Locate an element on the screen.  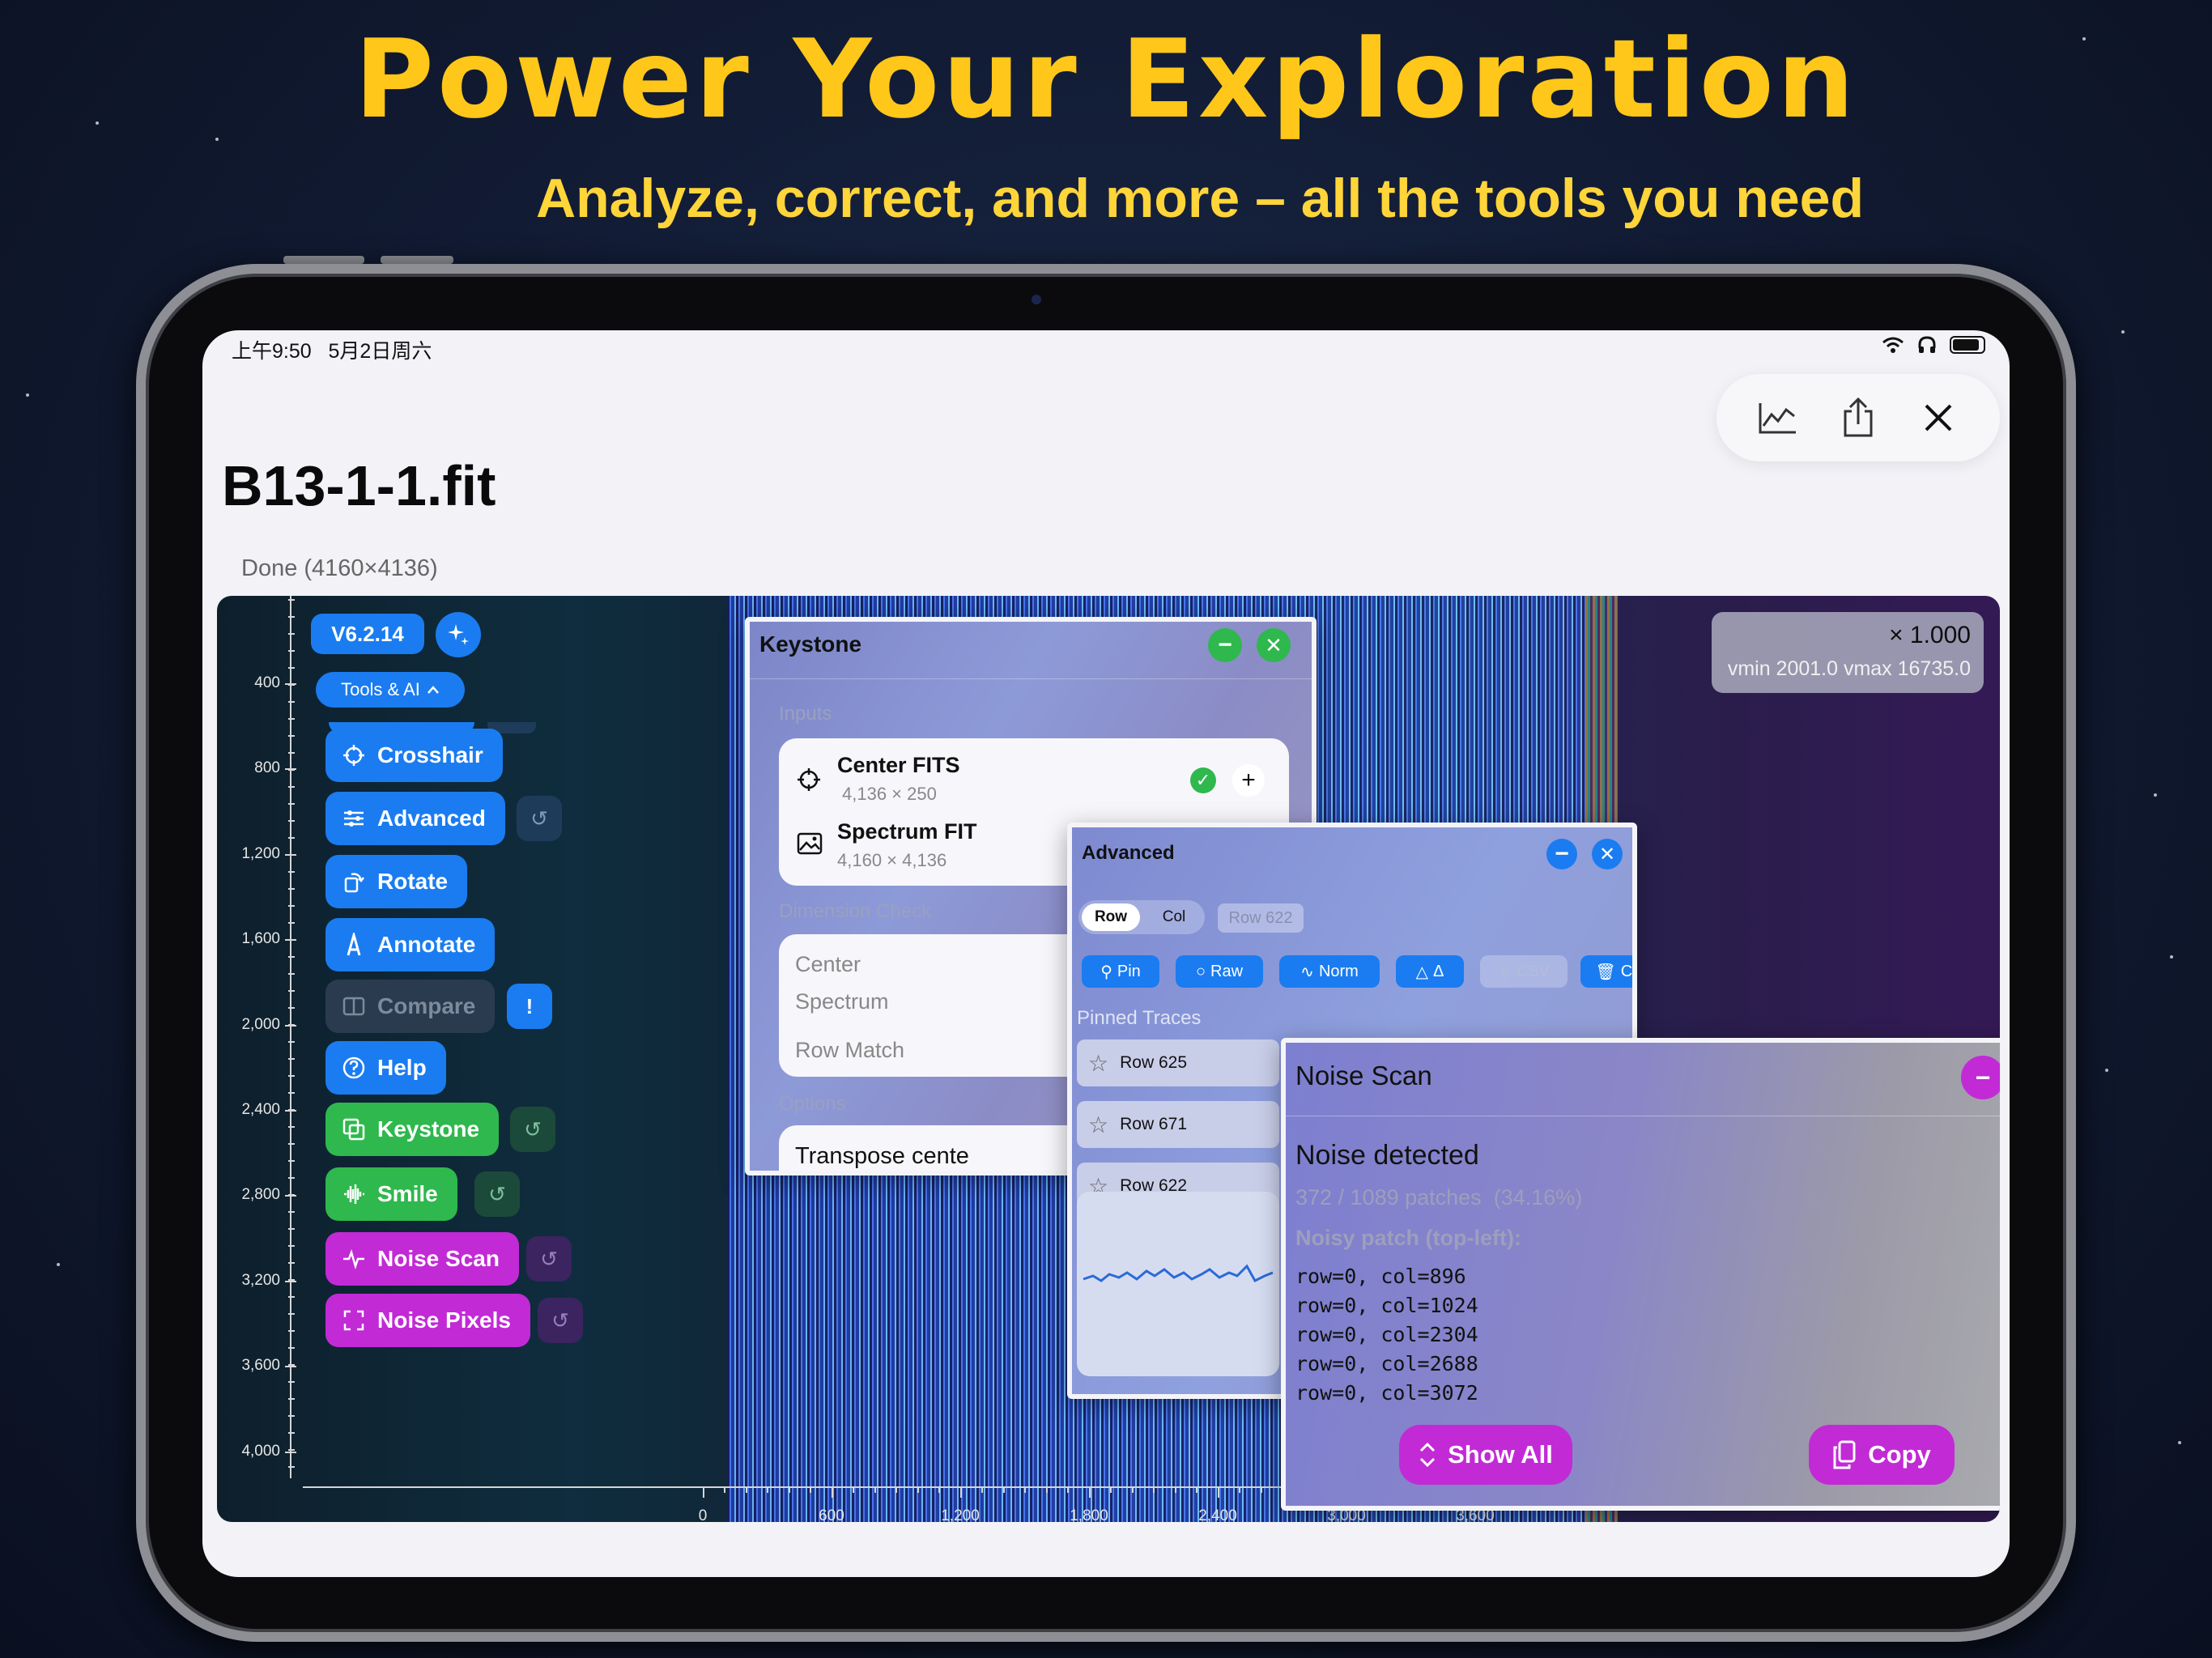
close-button is located at coordinates (1939, 417).